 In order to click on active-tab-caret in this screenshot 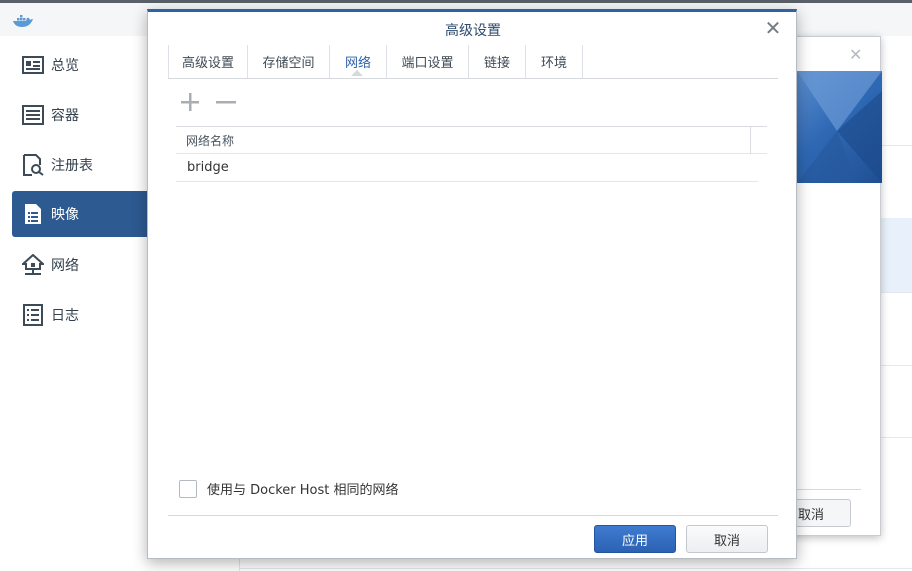, I will do `click(357, 73)`.